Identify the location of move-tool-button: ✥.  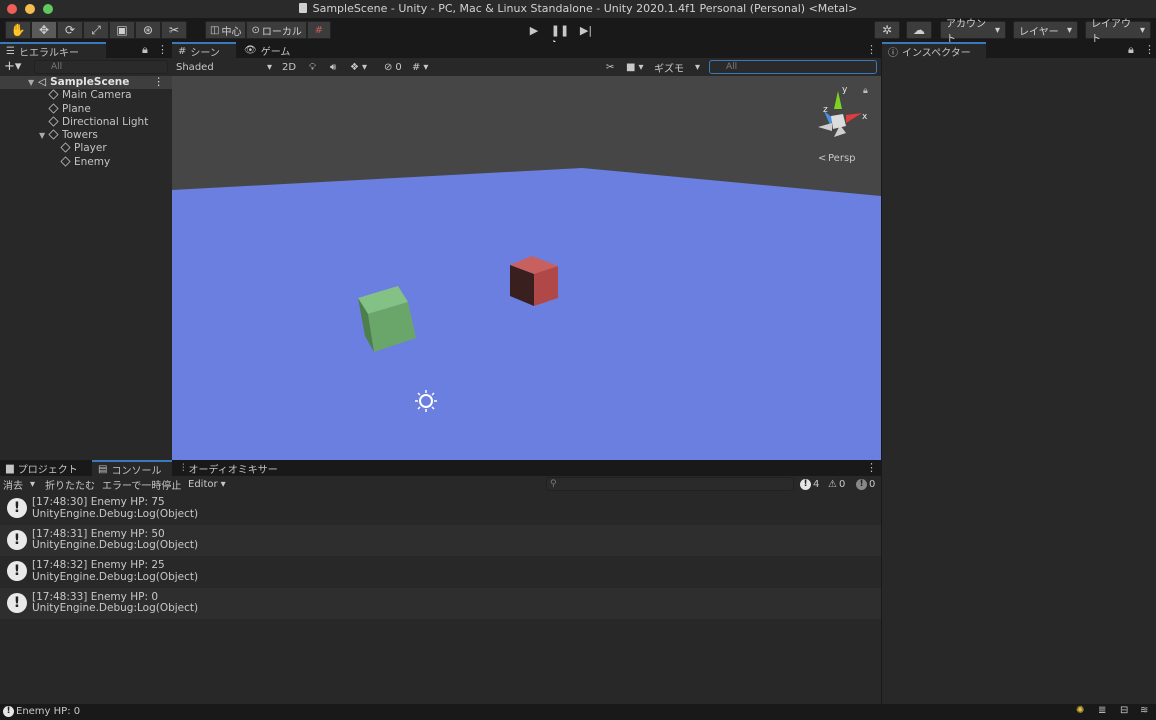
(44, 30).